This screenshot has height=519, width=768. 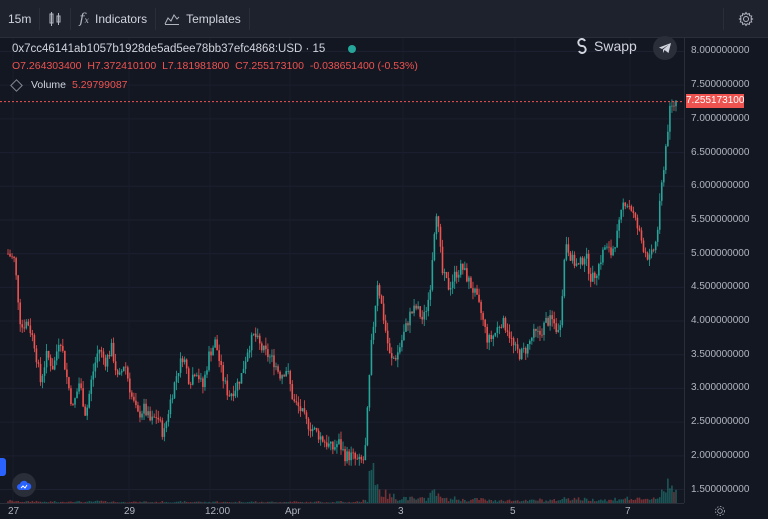 I want to click on fx-icon: fx, so click(x=84, y=18).